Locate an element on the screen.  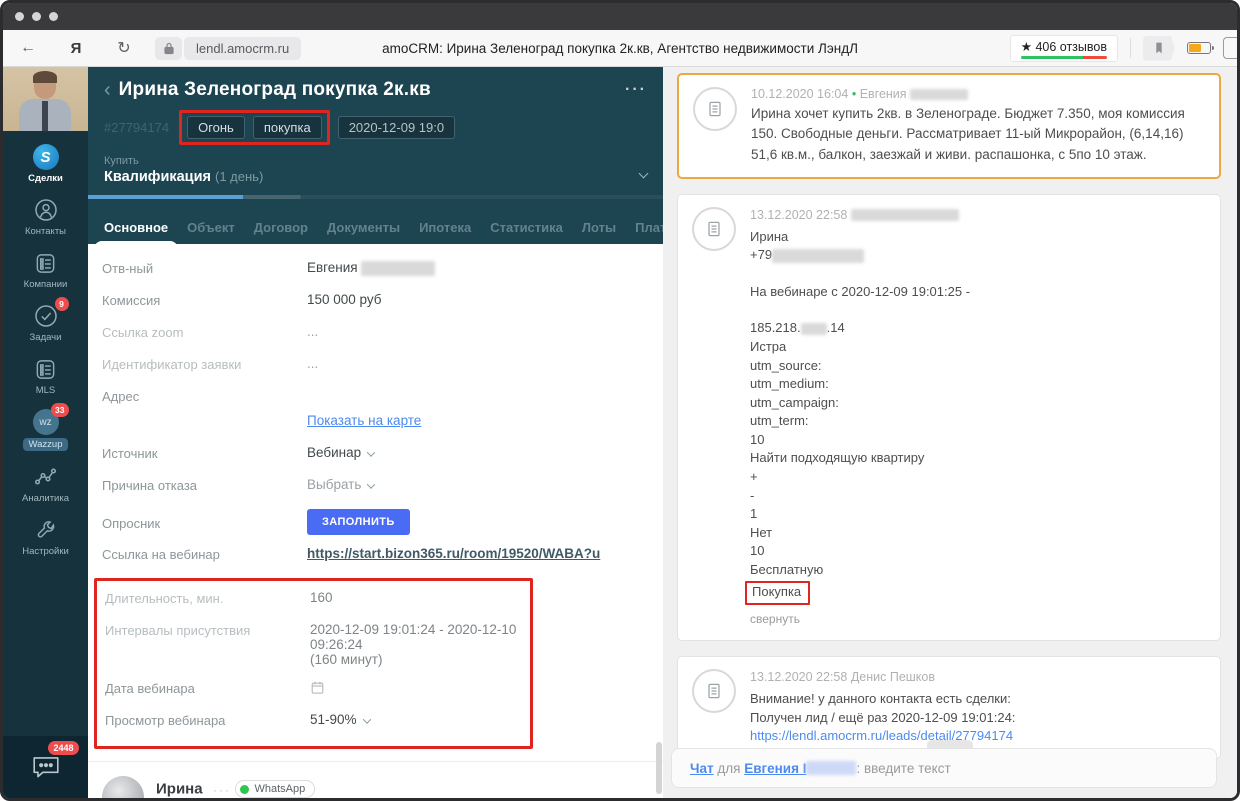
companies-icon is located at coordinates (46, 263).